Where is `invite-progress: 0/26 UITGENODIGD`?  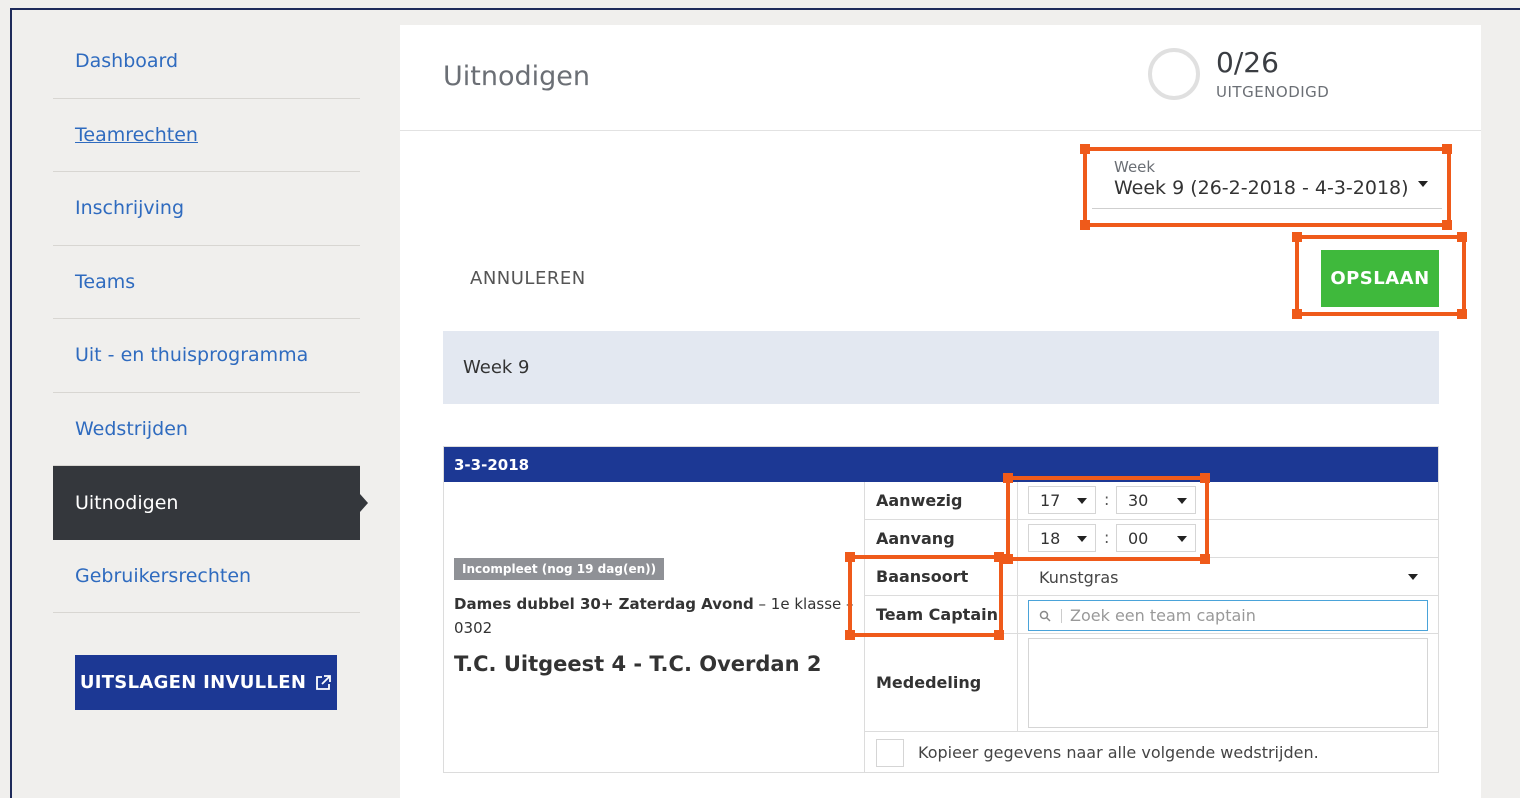 invite-progress: 0/26 UITGENODIGD is located at coordinates (1238, 74).